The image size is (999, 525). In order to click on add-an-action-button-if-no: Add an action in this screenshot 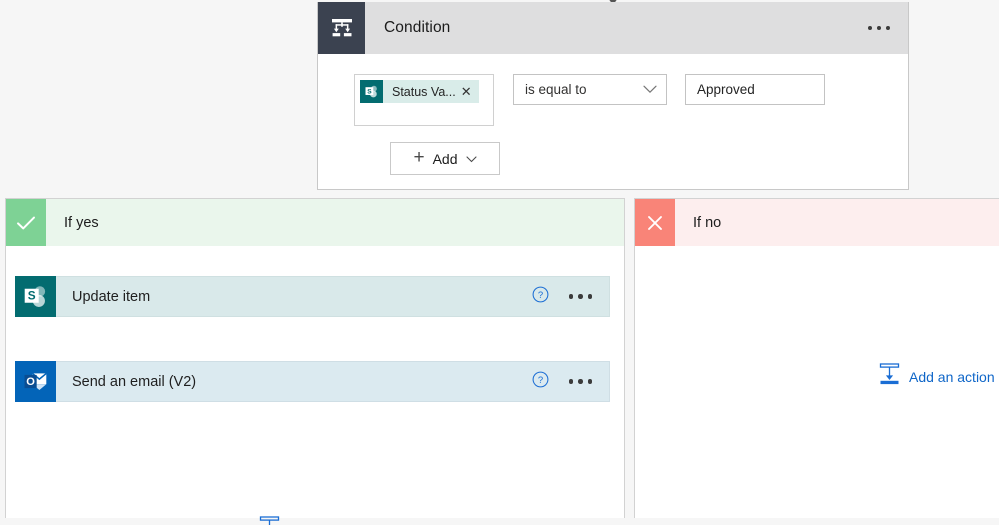, I will do `click(937, 376)`.